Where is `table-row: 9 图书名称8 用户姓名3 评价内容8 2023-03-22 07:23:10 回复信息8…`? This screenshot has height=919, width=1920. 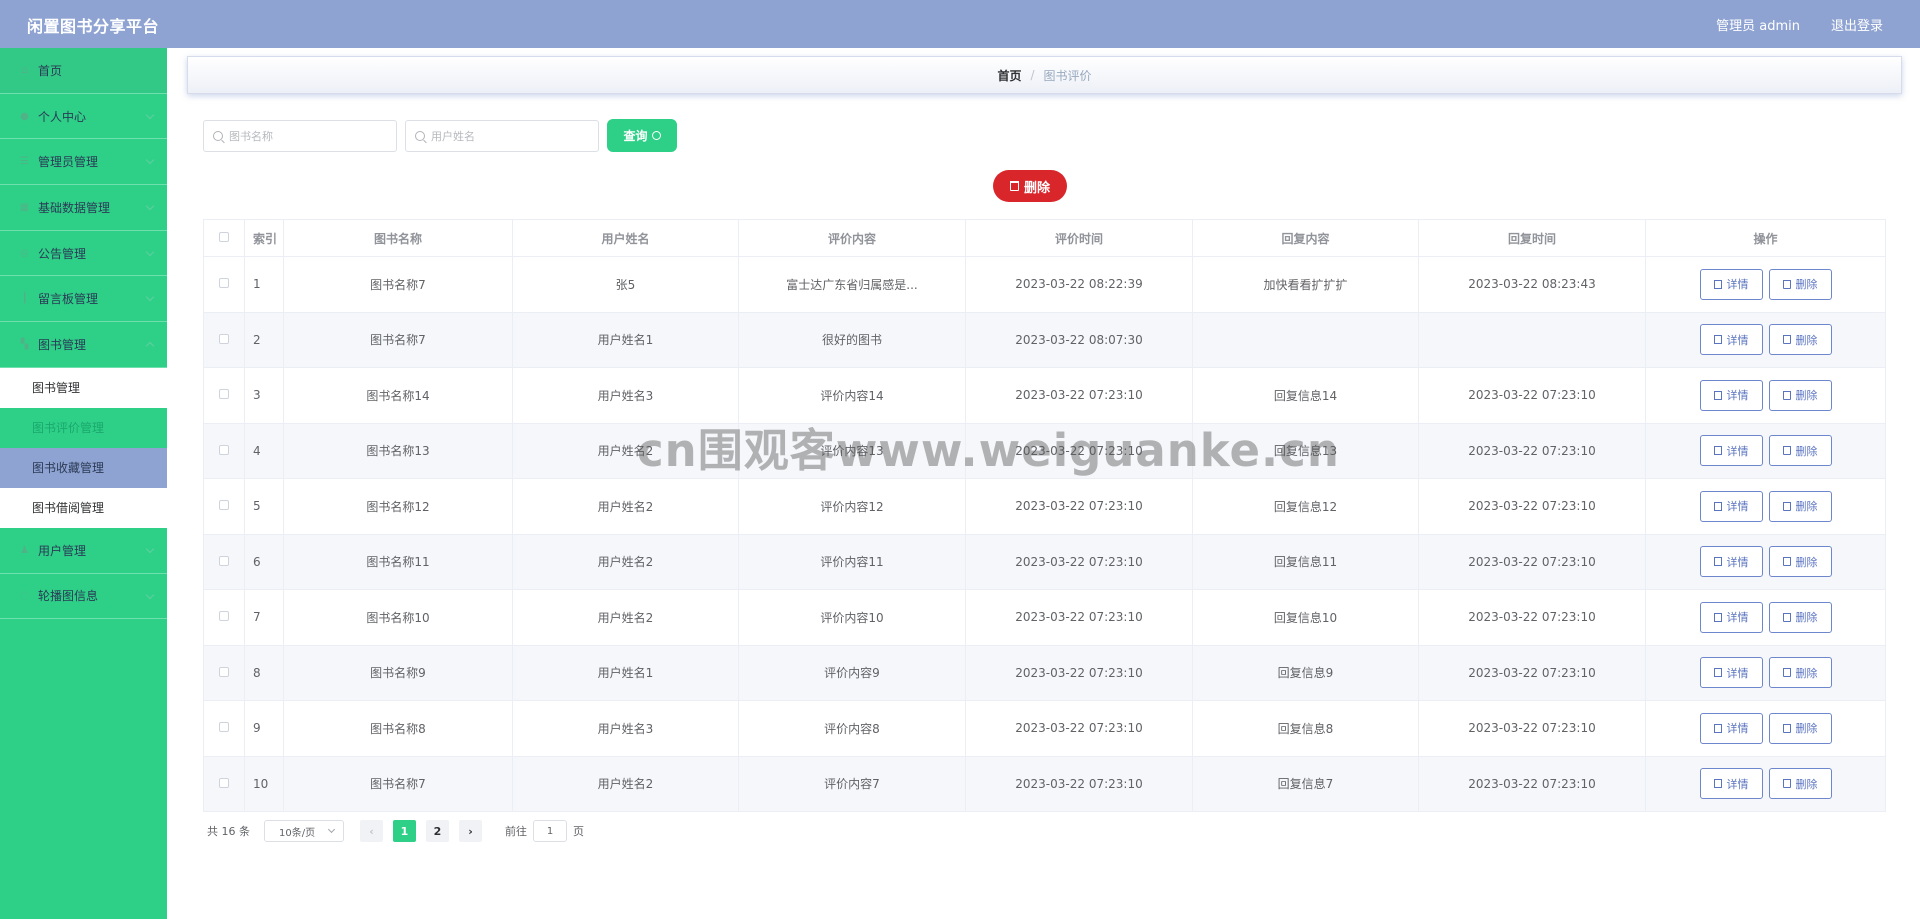 table-row: 9 图书名称8 用户姓名3 评价内容8 2023-03-22 07:23:10 回复信息8… is located at coordinates (1044, 728).